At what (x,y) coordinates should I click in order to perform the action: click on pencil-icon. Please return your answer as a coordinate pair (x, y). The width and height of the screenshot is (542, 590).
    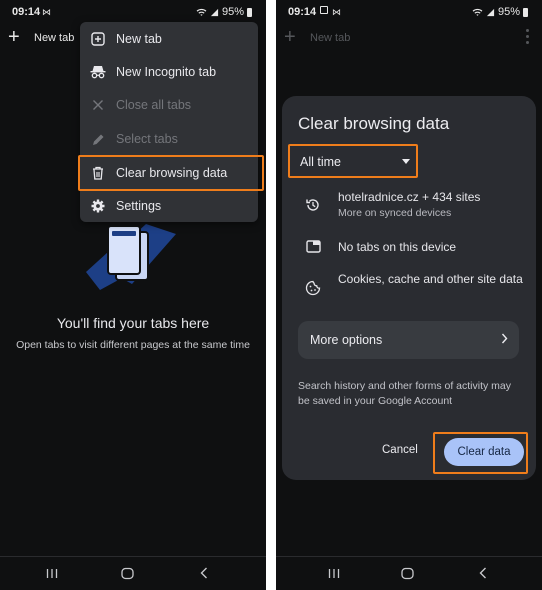
    Looking at the image, I should click on (98, 139).